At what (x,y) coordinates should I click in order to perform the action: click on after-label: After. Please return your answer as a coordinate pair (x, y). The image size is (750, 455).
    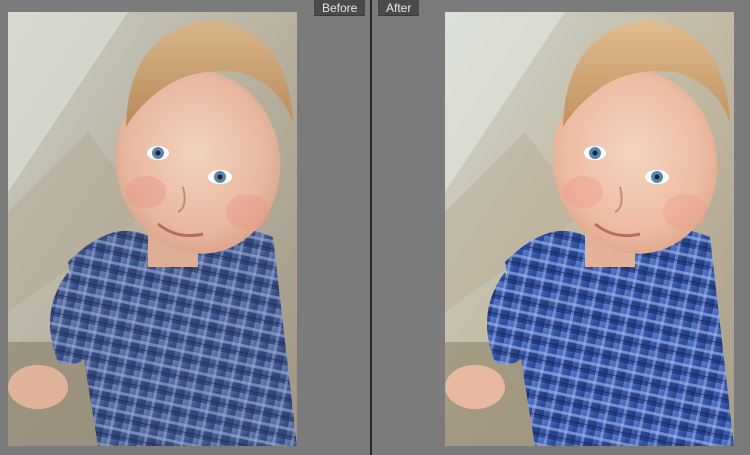
    Looking at the image, I should click on (399, 8).